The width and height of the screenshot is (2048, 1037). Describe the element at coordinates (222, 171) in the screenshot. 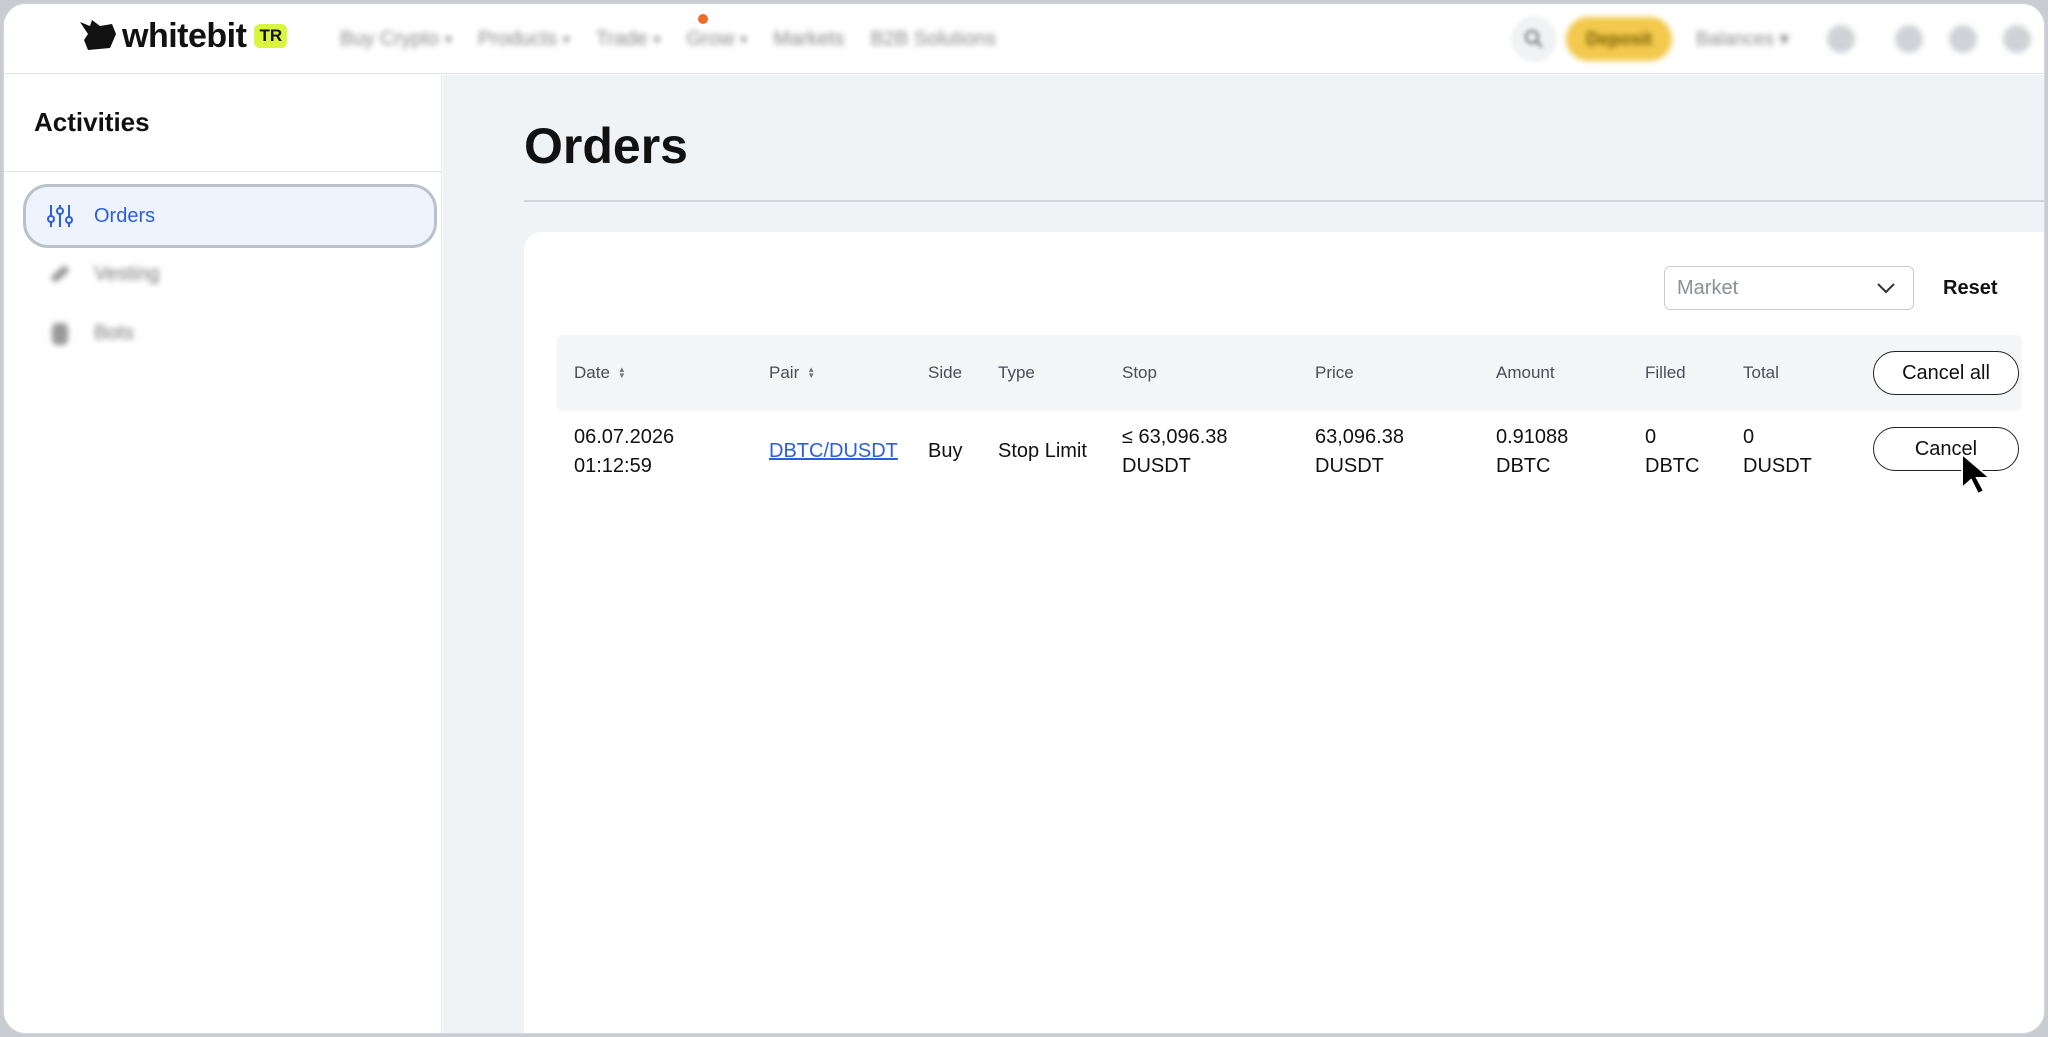

I see `sidebar-divider` at that location.